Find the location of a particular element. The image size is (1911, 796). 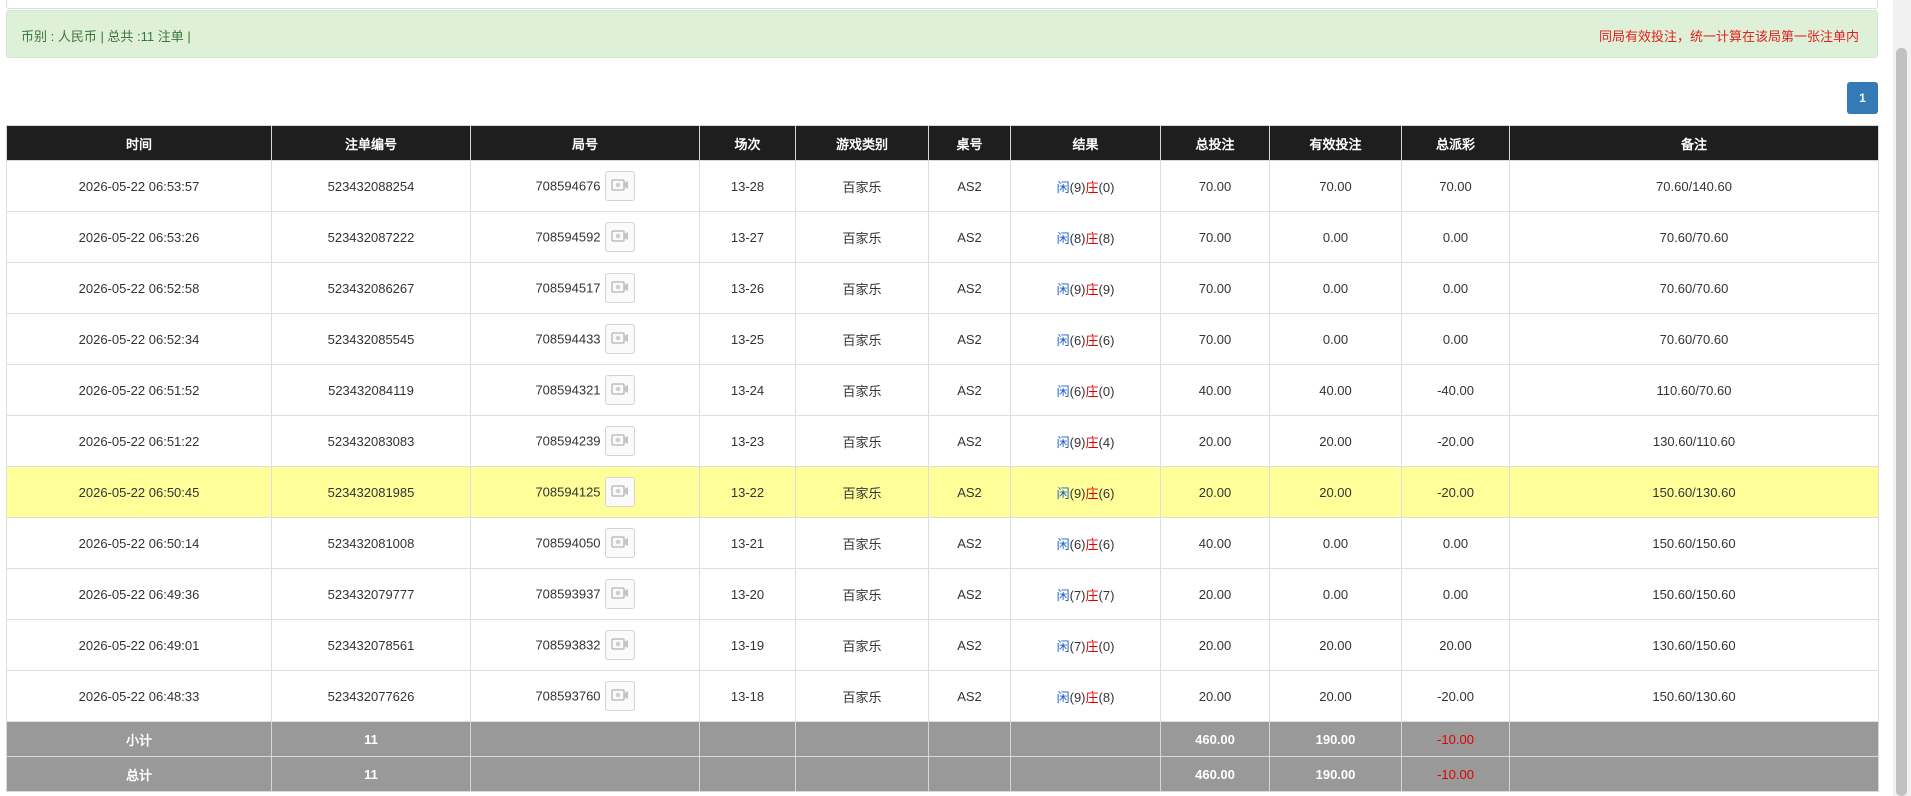

round-number: 708593937 is located at coordinates (568, 594).